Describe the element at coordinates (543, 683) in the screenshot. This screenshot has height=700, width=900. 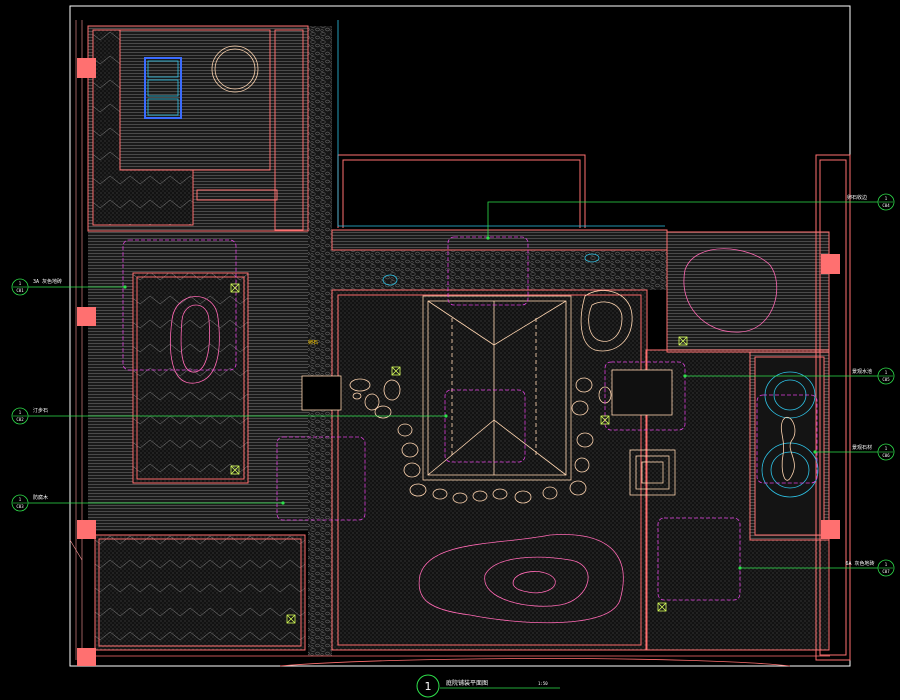
I see `drawing-scale: 1:50` at that location.